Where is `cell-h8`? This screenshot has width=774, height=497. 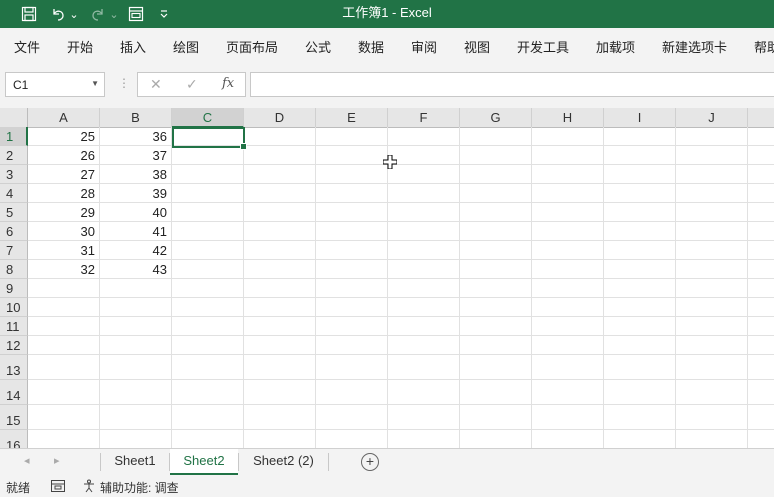
cell-h8 is located at coordinates (568, 269).